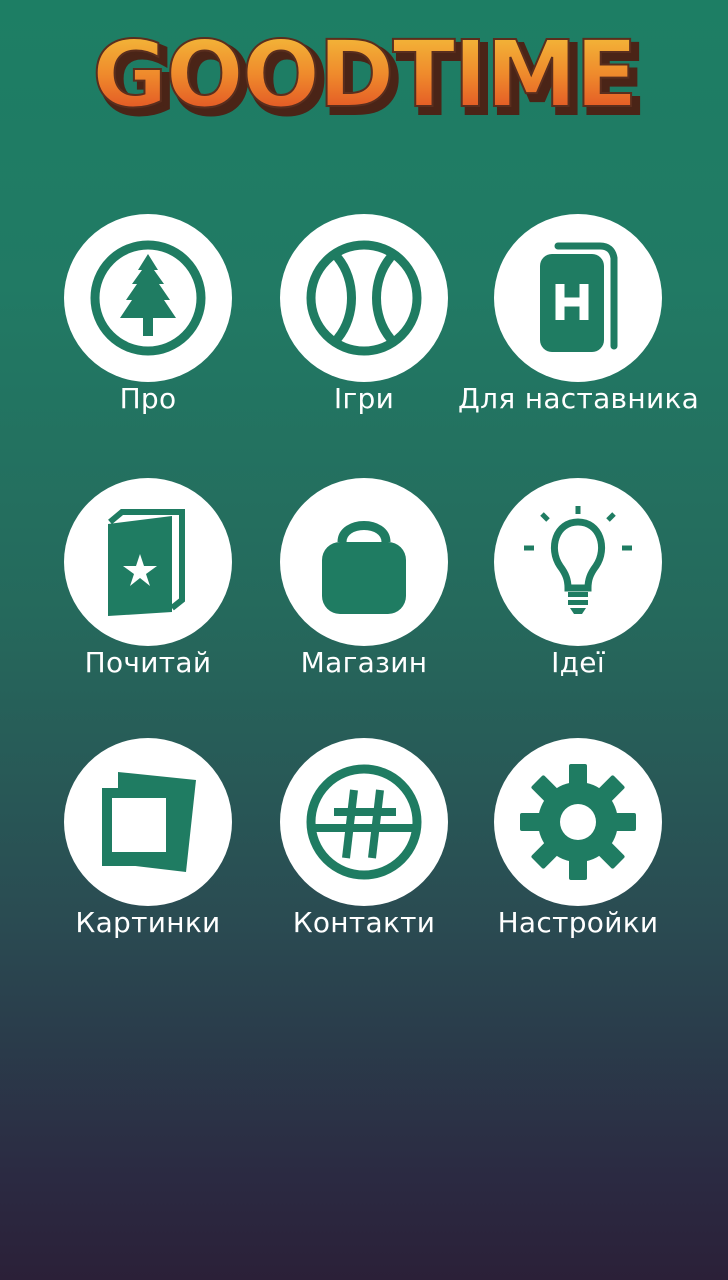 The image size is (728, 1280). I want to click on pictures-icon, so click(149, 822).